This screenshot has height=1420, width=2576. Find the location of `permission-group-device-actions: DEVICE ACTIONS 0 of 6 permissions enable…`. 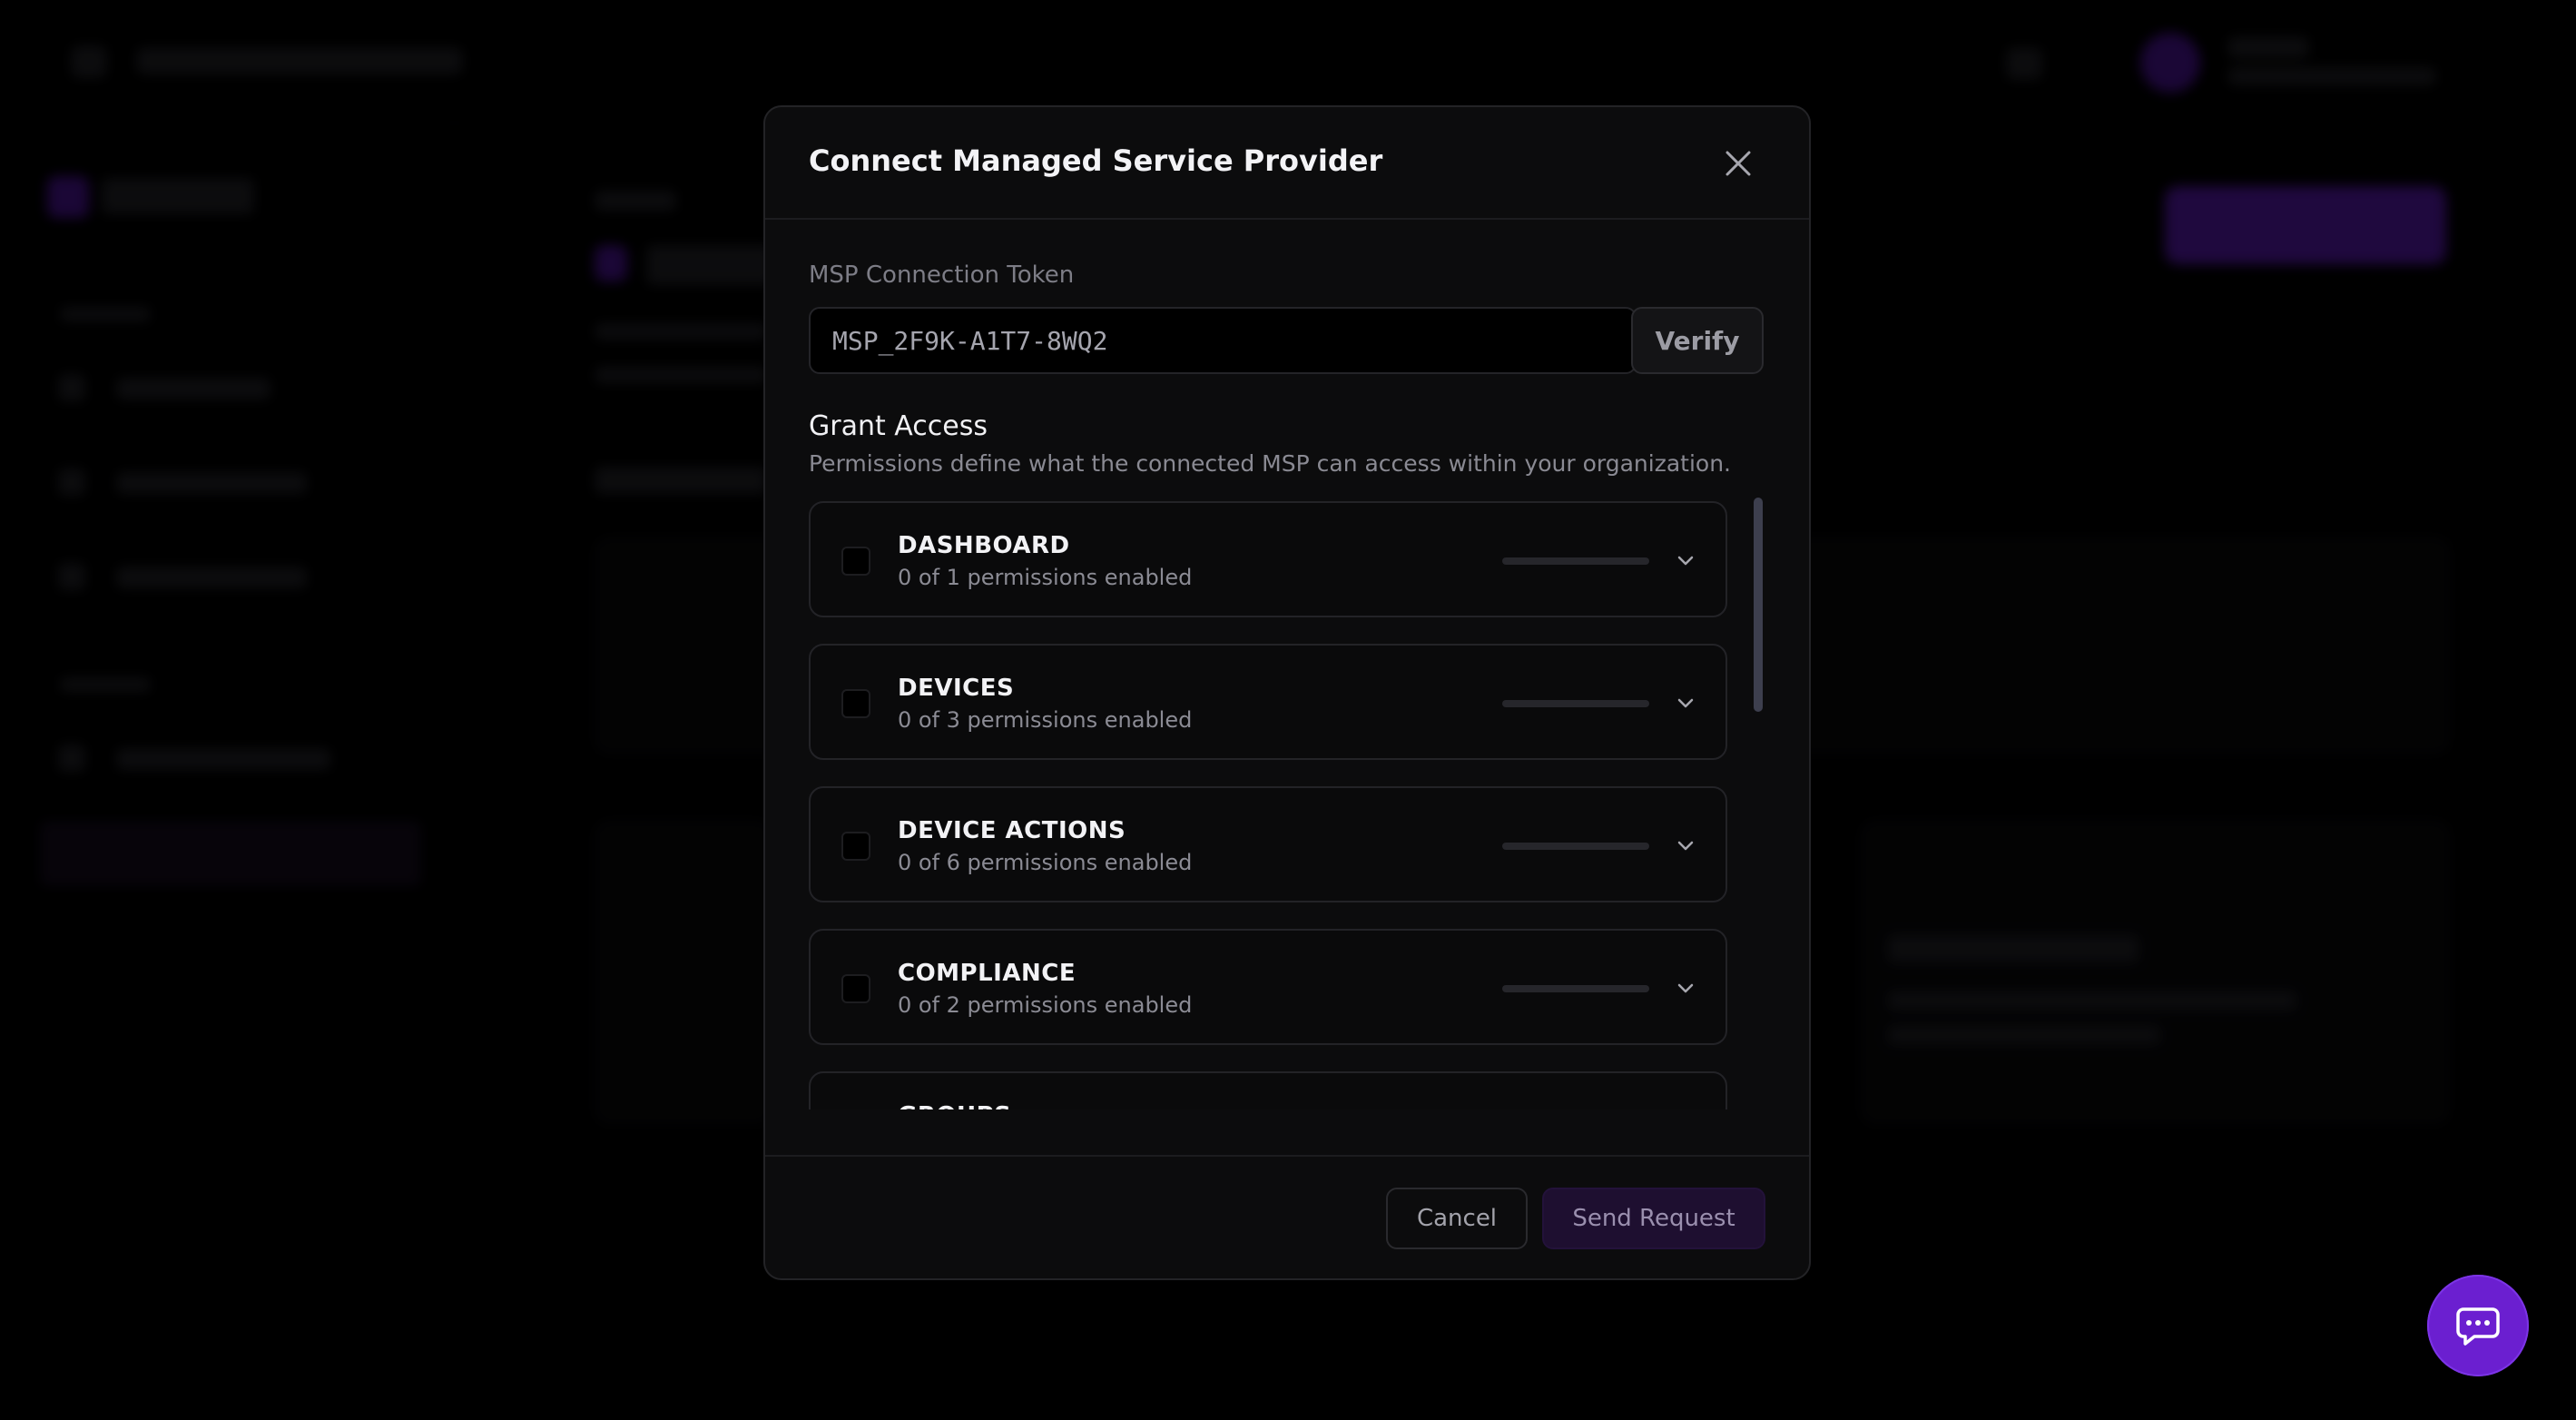

permission-group-device-actions: DEVICE ACTIONS 0 of 6 permissions enable… is located at coordinates (1268, 844).